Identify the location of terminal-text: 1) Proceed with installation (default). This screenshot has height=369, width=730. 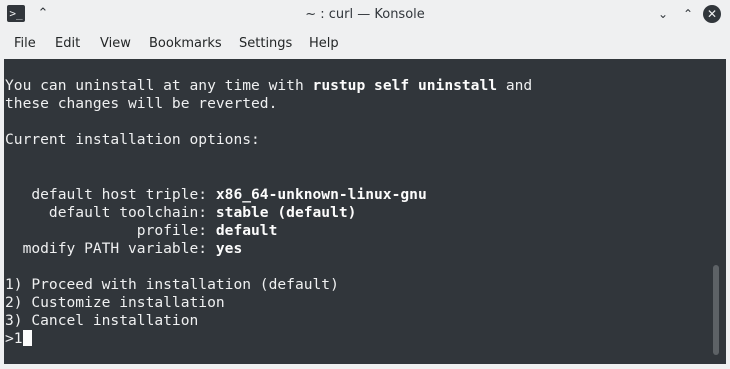
(172, 285).